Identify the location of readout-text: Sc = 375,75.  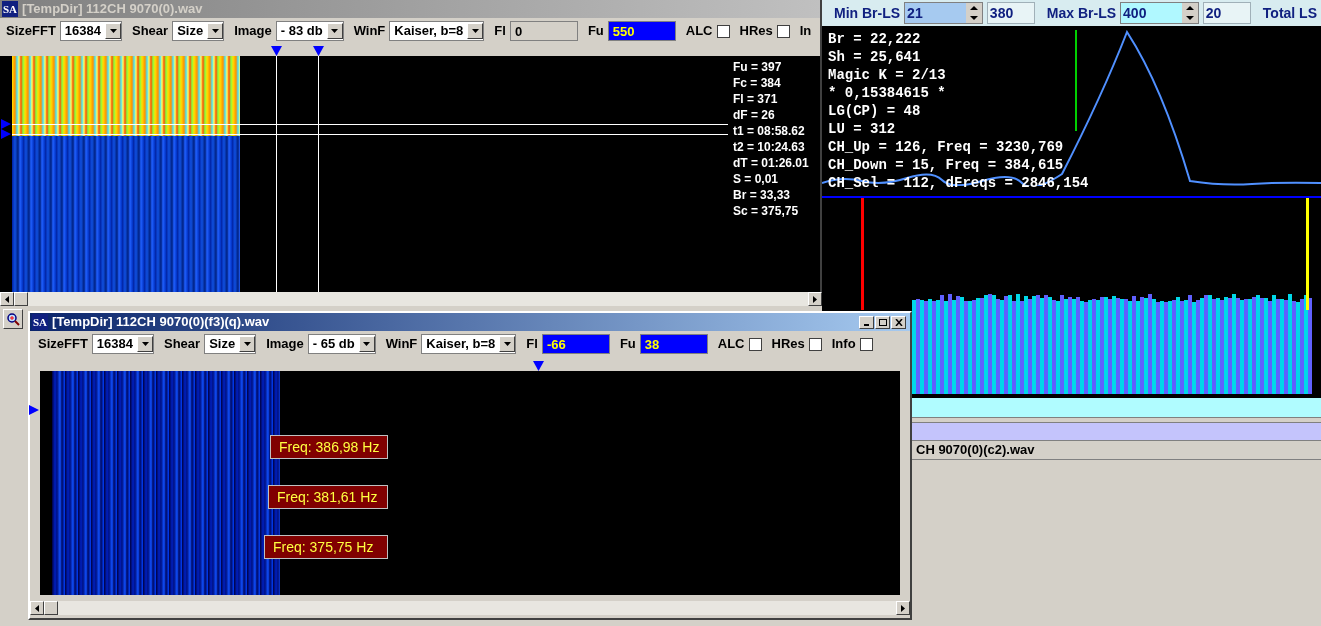
(766, 211).